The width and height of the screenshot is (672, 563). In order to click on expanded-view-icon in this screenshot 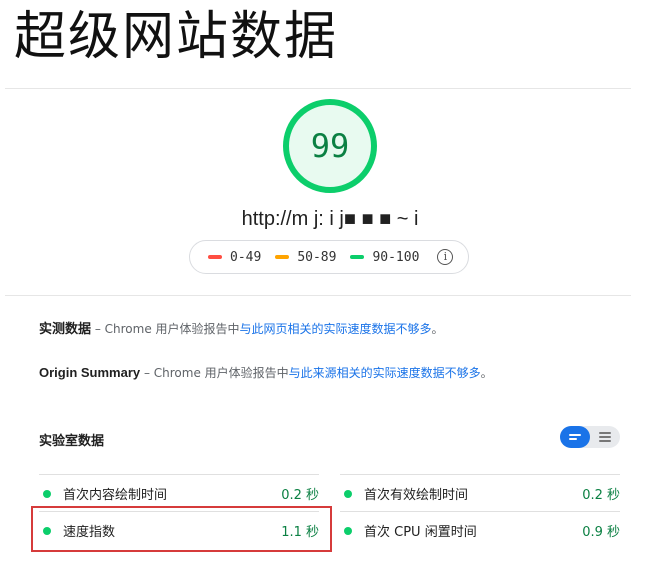, I will do `click(605, 437)`.